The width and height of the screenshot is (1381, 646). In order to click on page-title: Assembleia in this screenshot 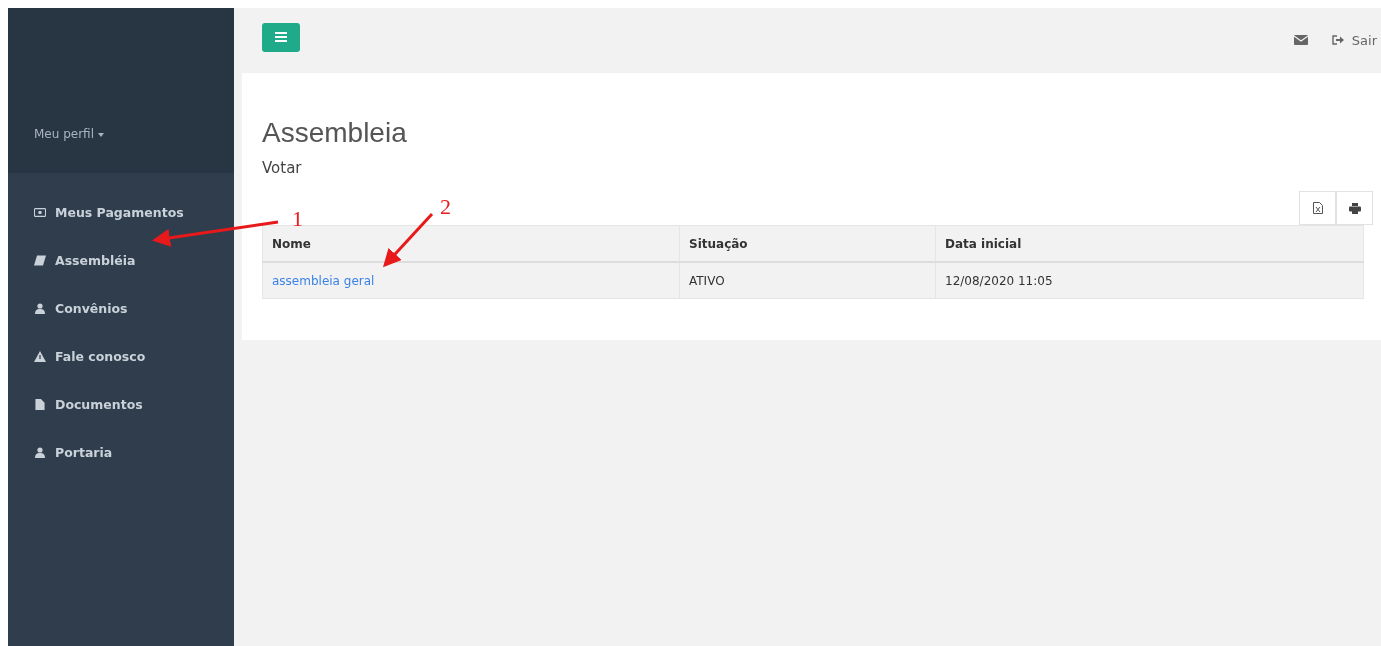, I will do `click(335, 133)`.